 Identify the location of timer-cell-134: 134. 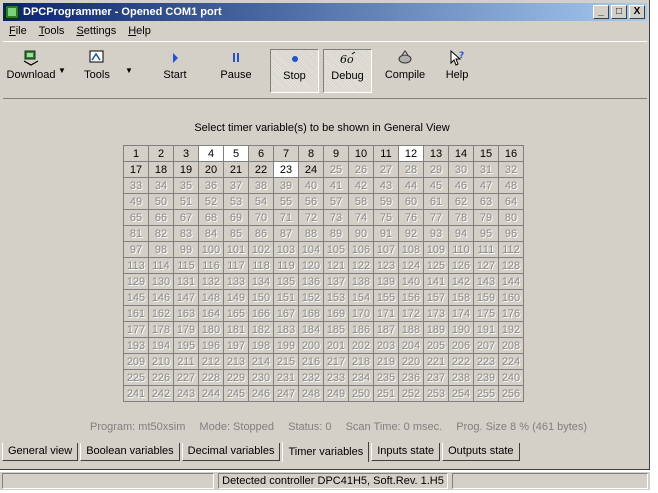
(261, 281).